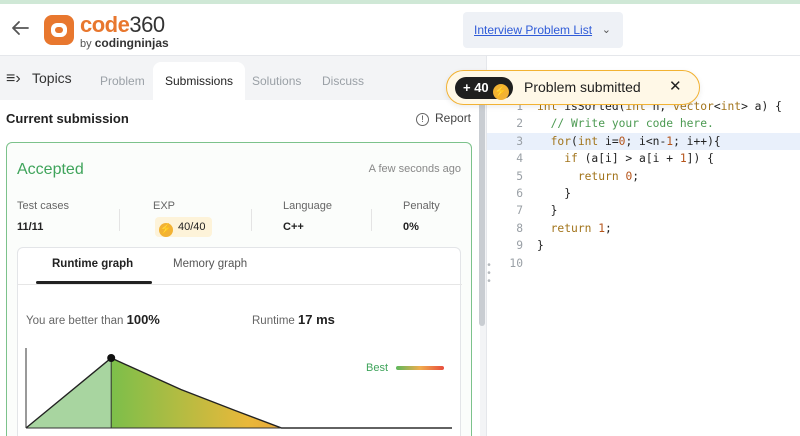 Image resolution: width=800 pixels, height=436 pixels. What do you see at coordinates (276, 81) in the screenshot?
I see `tab-solutions: Solutions` at bounding box center [276, 81].